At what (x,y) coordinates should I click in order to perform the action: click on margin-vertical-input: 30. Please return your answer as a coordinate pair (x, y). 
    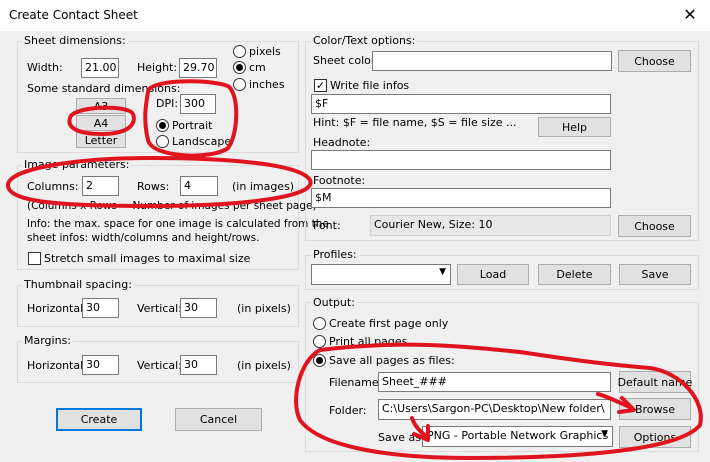
    Looking at the image, I should click on (198, 365).